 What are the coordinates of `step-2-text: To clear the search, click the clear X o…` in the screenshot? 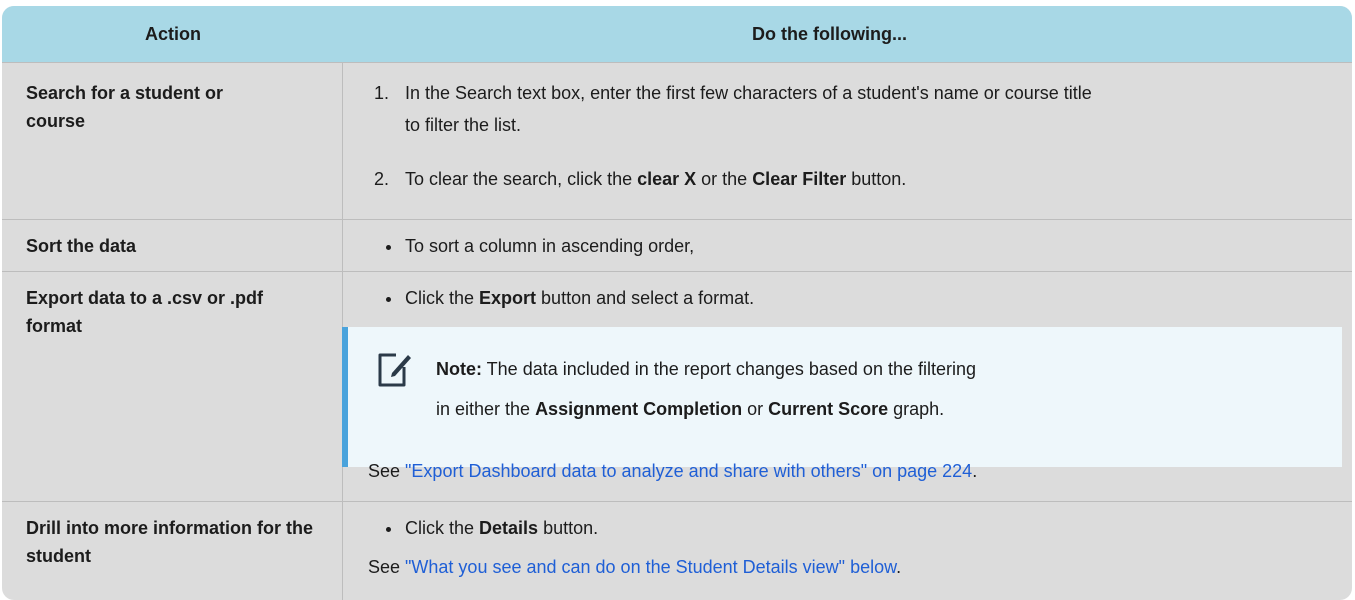 It's located at (655, 179).